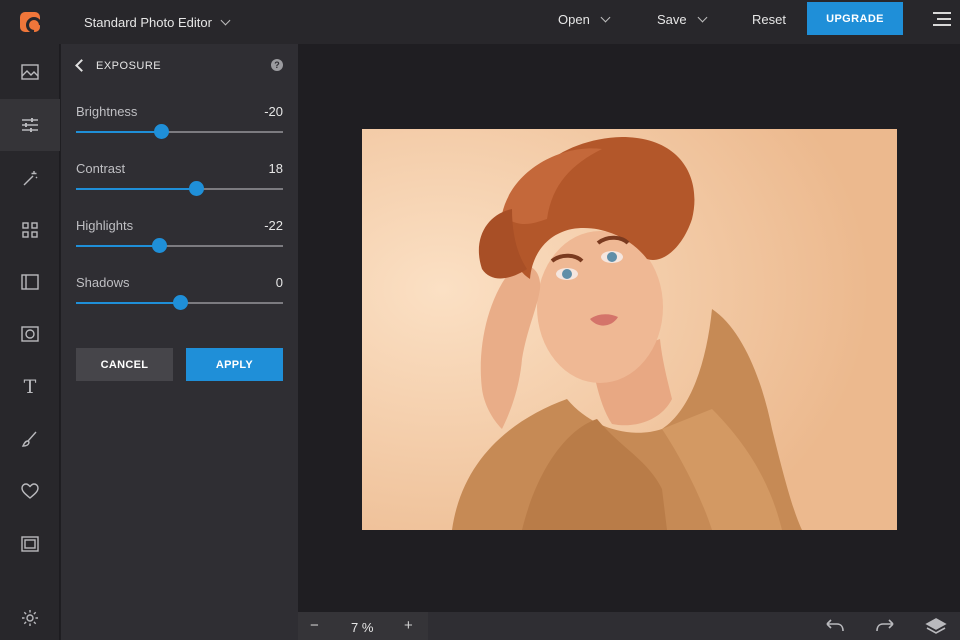 The height and width of the screenshot is (640, 960). I want to click on slider-label: Shadows, so click(103, 282).